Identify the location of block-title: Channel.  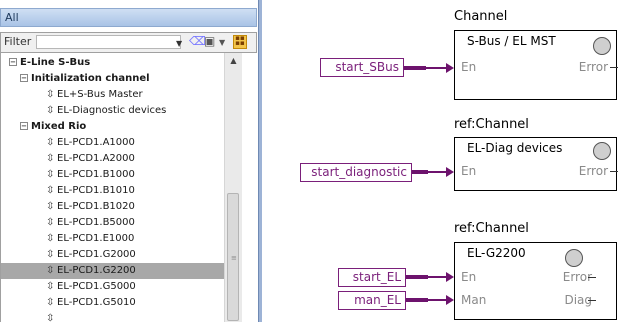
(481, 16).